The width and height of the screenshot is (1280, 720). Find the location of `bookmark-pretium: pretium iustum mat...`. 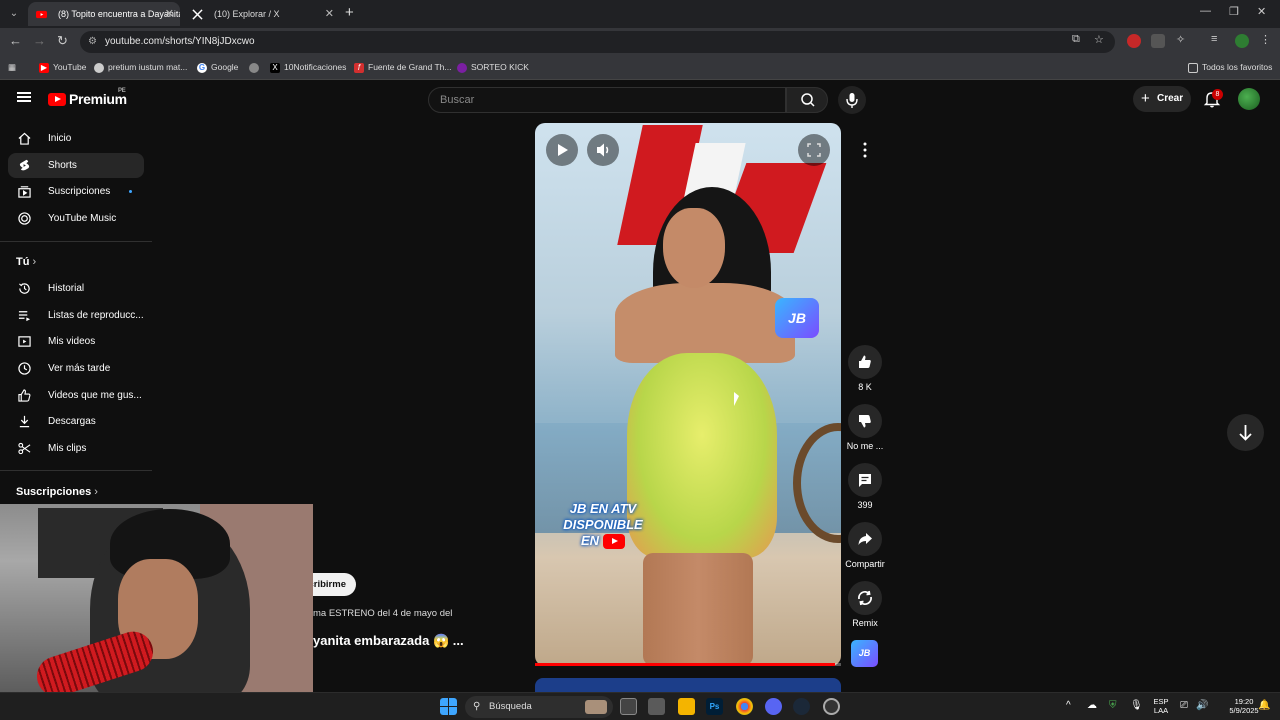

bookmark-pretium: pretium iustum mat... is located at coordinates (140, 67).